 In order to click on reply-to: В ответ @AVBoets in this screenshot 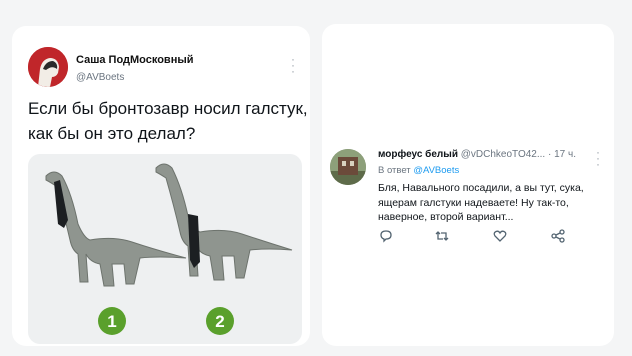, I will do `click(418, 170)`.